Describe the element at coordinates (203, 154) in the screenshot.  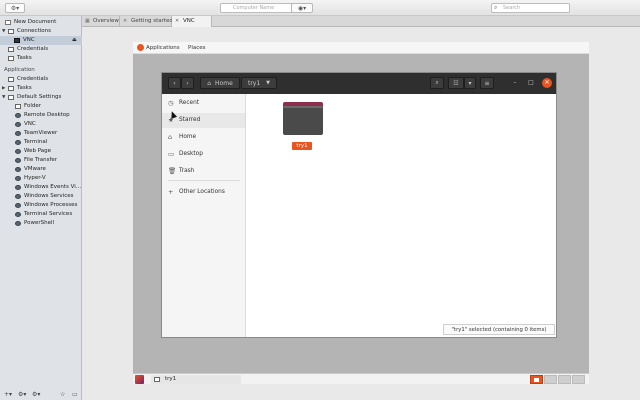
I see `places-desktop: ▭ Desktop` at that location.